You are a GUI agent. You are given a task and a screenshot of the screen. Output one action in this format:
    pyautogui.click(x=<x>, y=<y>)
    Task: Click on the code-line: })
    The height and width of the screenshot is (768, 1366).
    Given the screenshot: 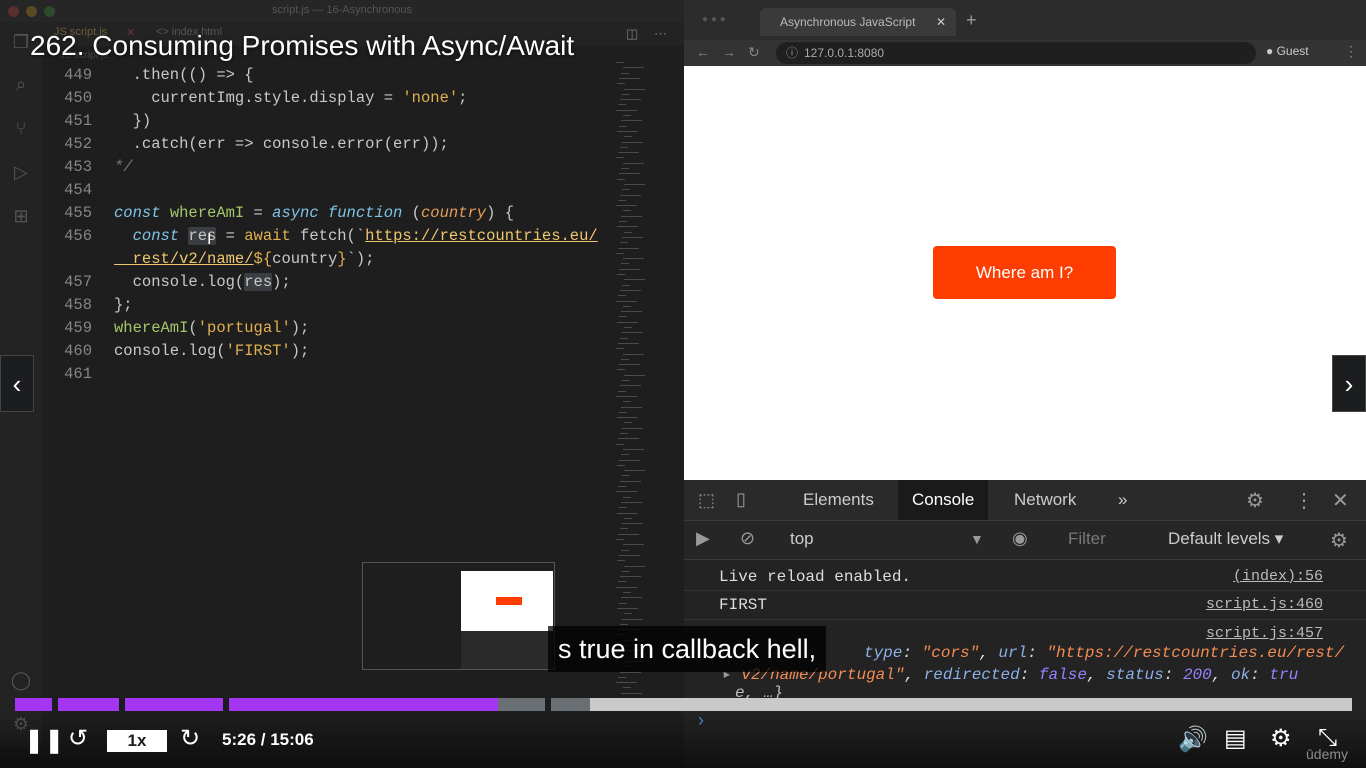 What is the action you would take?
    pyautogui.click(x=133, y=121)
    